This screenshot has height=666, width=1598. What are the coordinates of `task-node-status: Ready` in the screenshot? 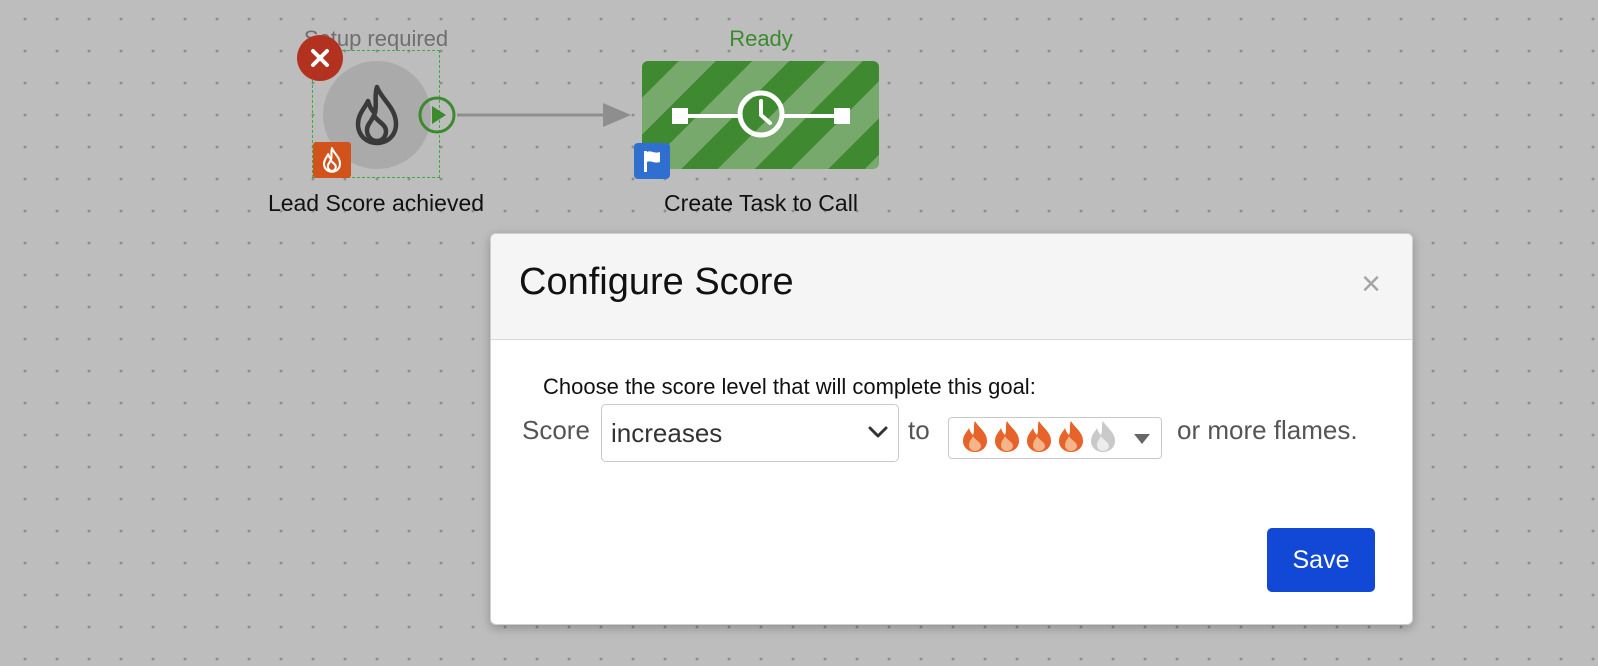 It's located at (761, 38).